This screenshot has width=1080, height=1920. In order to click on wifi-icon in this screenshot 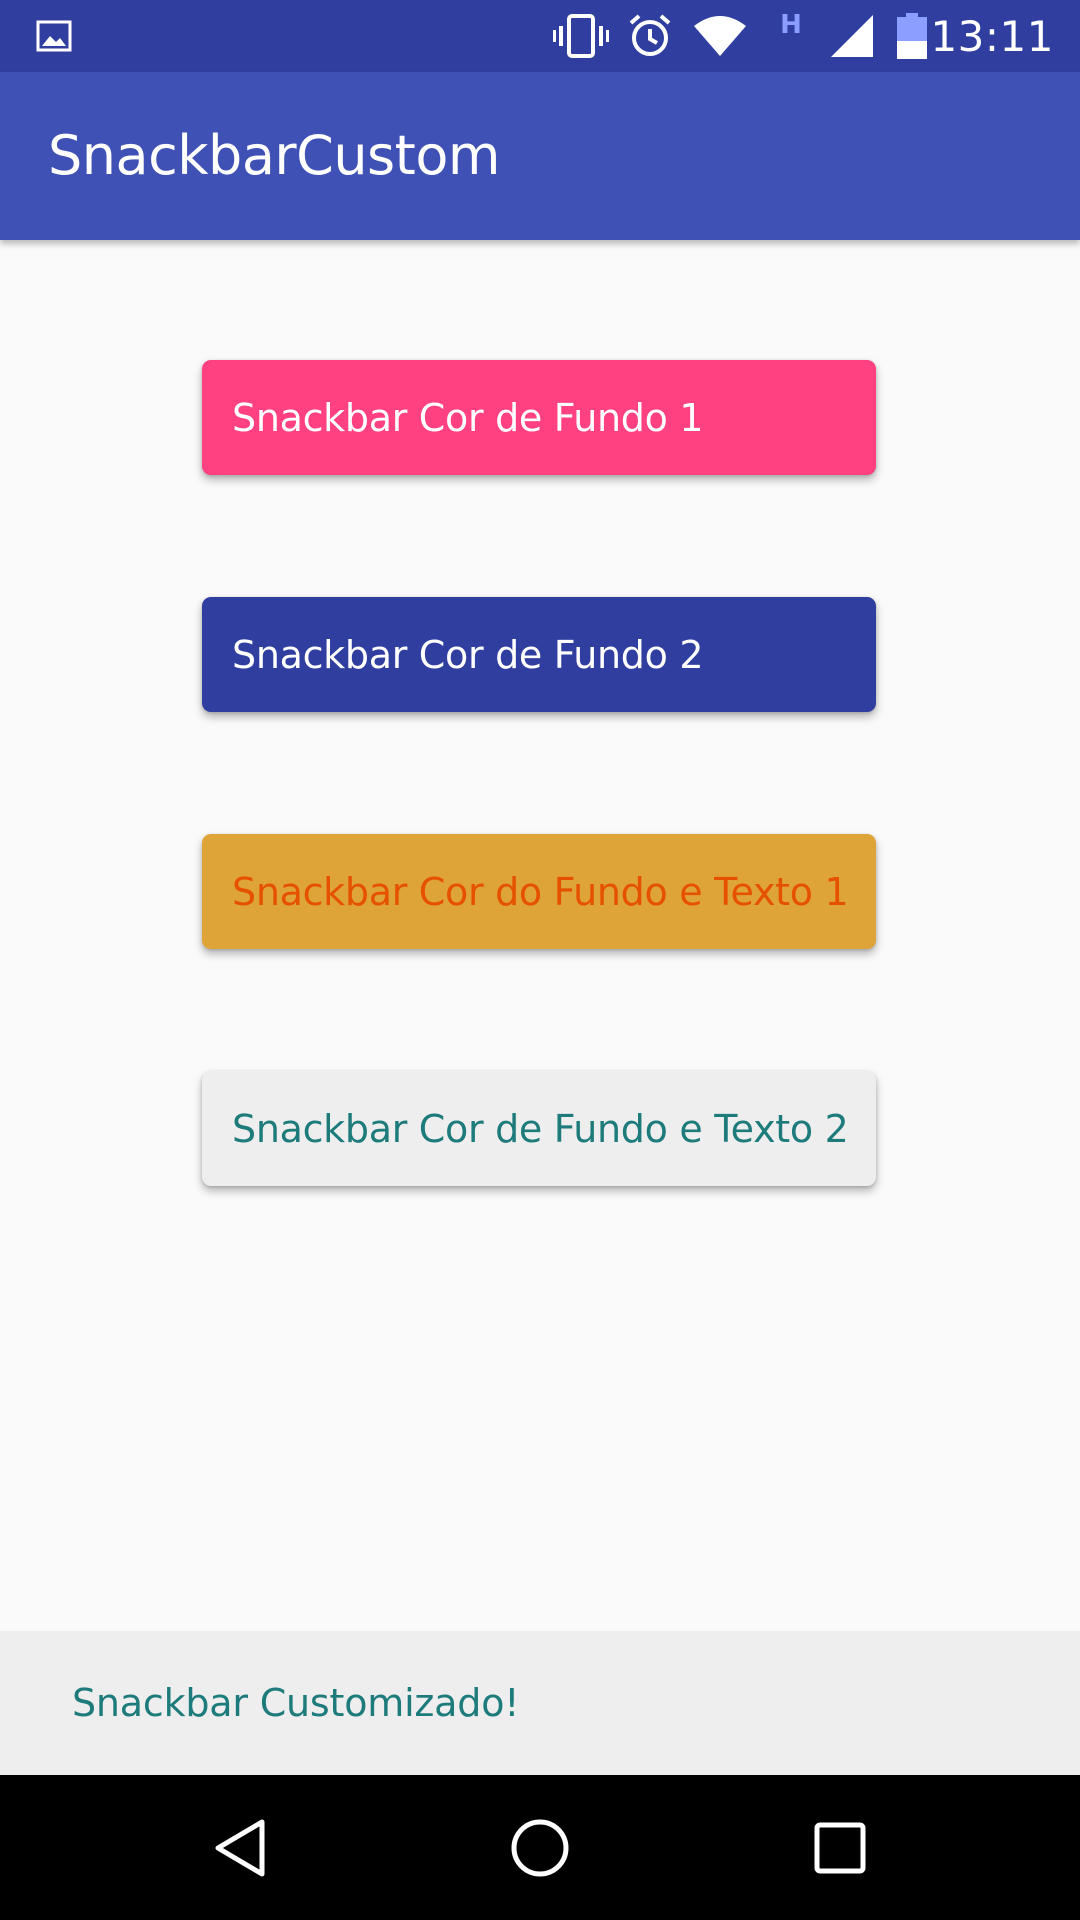, I will do `click(720, 36)`.